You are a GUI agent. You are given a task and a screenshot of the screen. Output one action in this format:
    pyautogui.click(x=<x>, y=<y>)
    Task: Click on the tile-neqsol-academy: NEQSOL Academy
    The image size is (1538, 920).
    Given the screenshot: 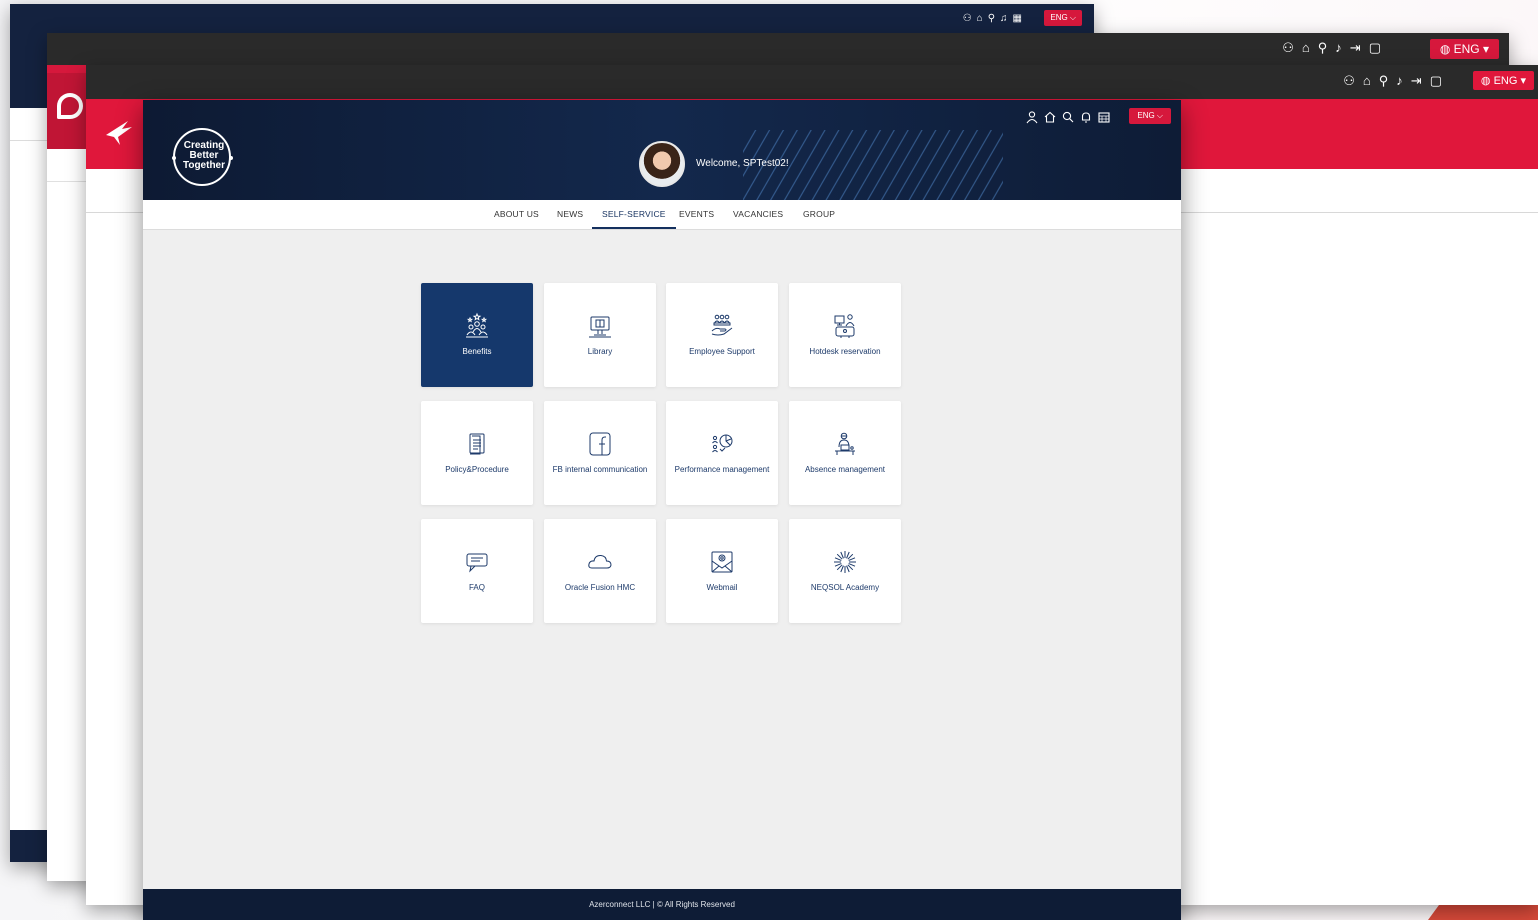 What is the action you would take?
    pyautogui.click(x=845, y=571)
    